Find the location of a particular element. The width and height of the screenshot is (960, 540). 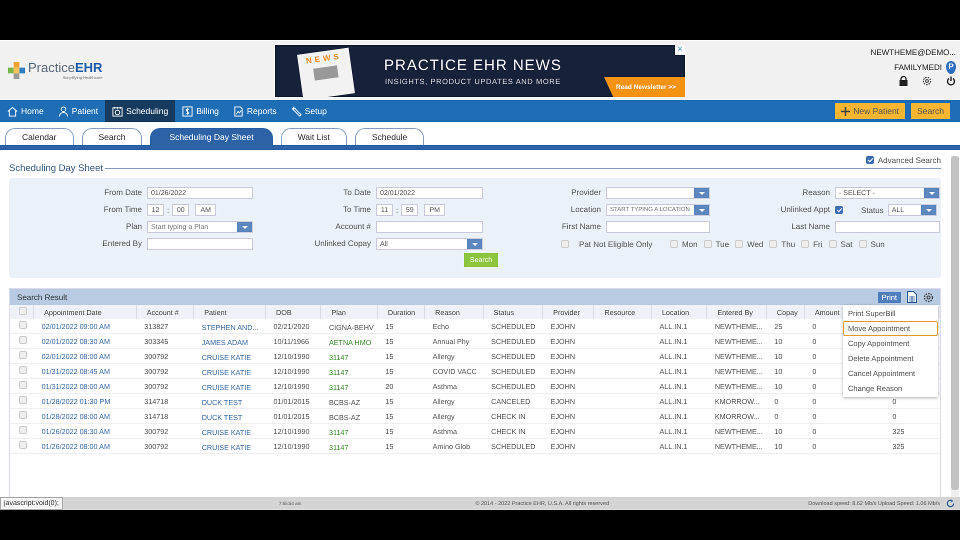

field-label: From Date is located at coordinates (122, 193).